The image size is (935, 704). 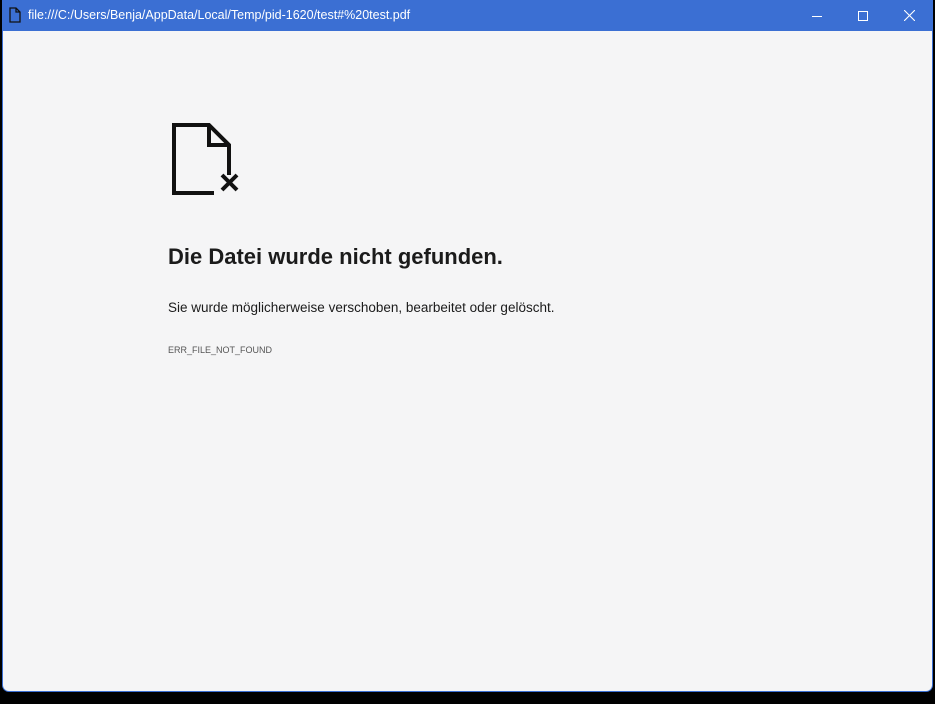 What do you see at coordinates (220, 350) in the screenshot?
I see `error-code: ERR_FILE_NOT_FOUND` at bounding box center [220, 350].